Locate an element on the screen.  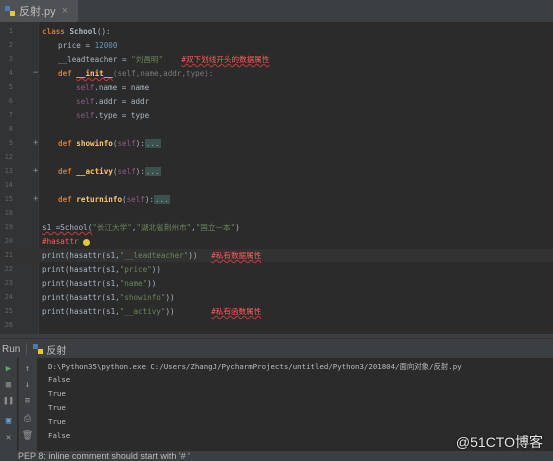
line-number: 14 is located at coordinates (8, 185).